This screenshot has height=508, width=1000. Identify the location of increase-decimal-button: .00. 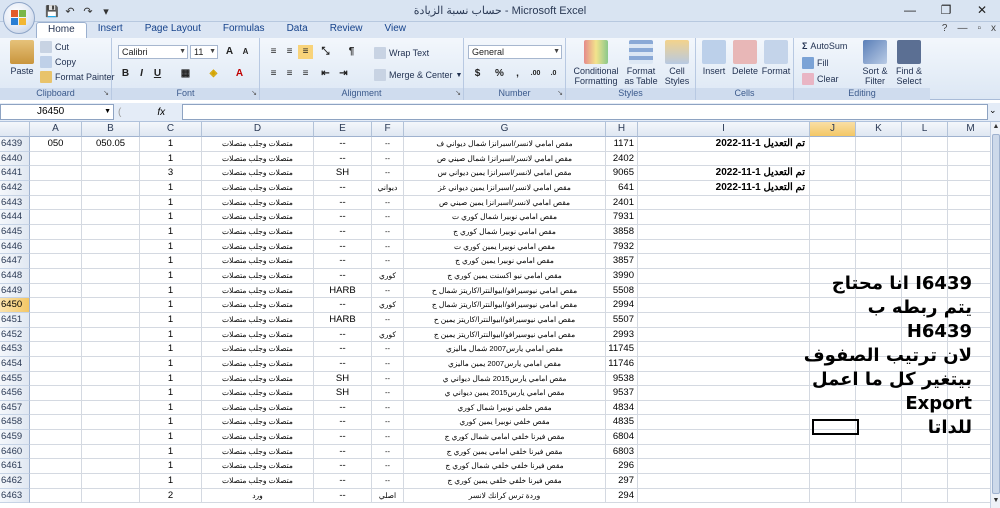
(535, 74).